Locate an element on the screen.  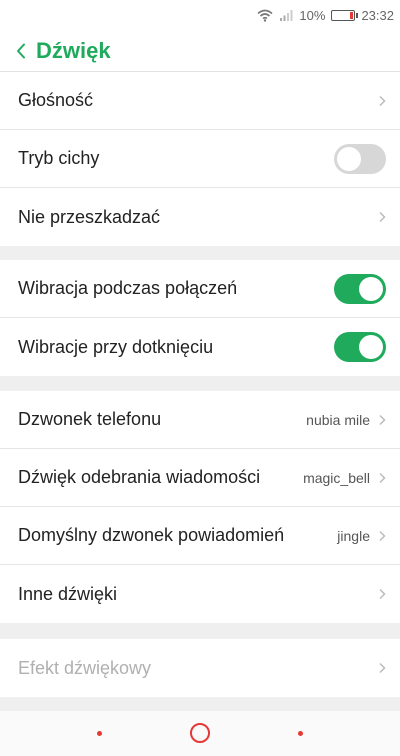
settings-row: Inne dźwięki is located at coordinates (200, 594).